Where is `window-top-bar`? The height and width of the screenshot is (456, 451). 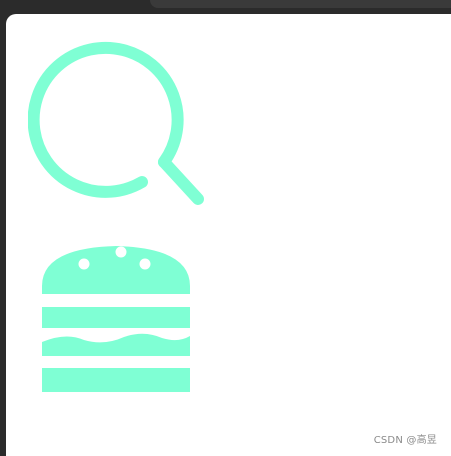
window-top-bar is located at coordinates (300, 4).